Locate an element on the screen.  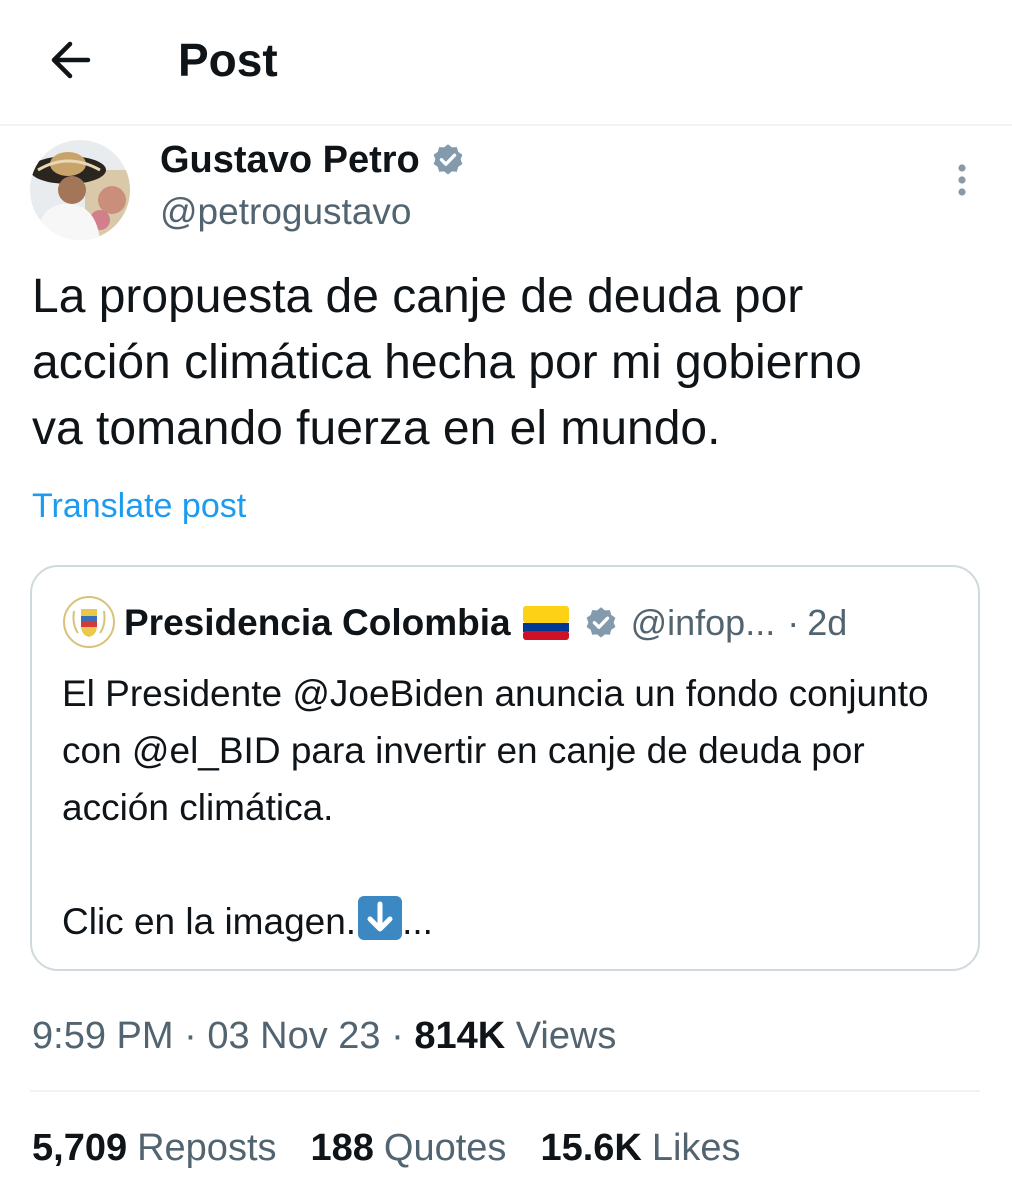
post-time: 9:59 PM is located at coordinates (103, 1036).